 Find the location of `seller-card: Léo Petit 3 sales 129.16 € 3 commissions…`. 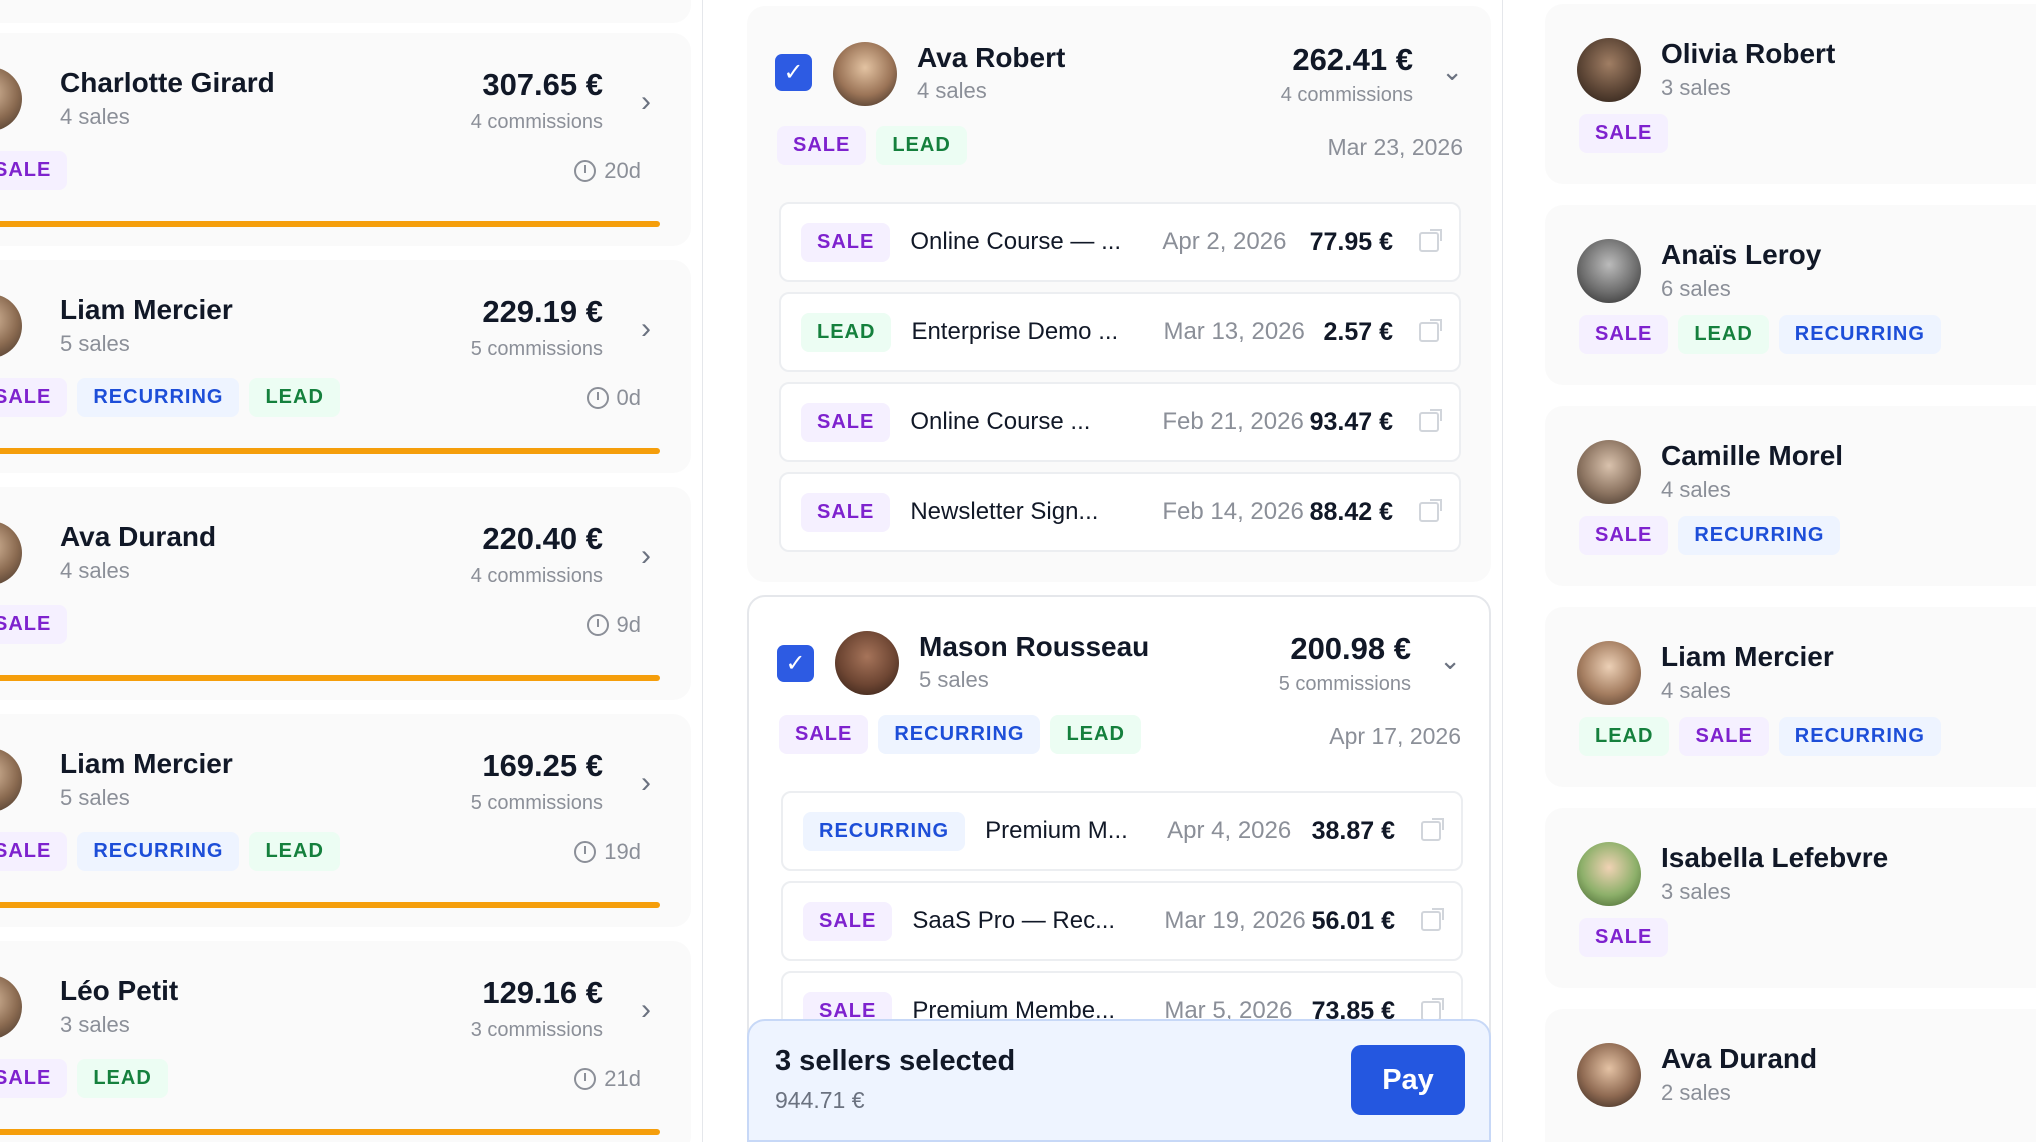

seller-card: Léo Petit 3 sales 129.16 € 3 commissions… is located at coordinates (345, 1041).